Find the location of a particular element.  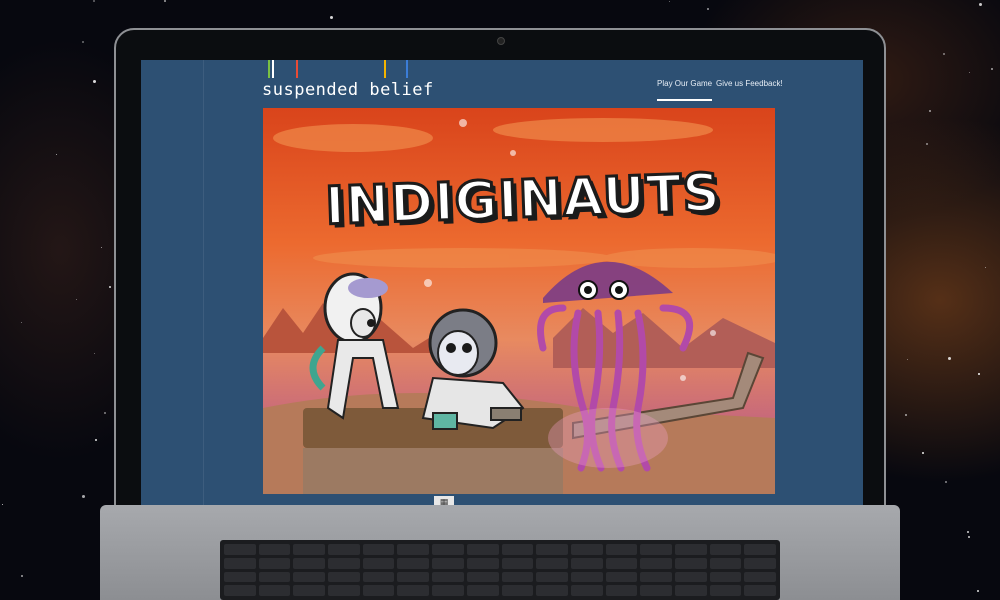

camera-icon is located at coordinates (501, 41).